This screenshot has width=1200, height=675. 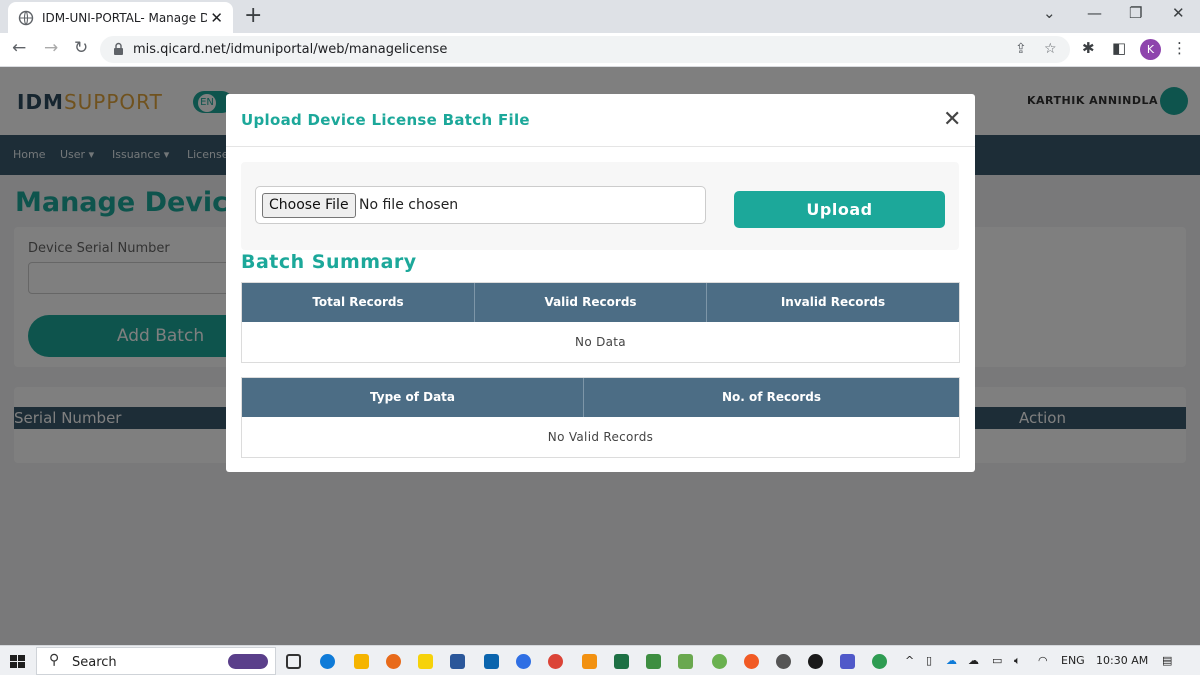 I want to click on taskbar-search-label: Search, so click(x=94, y=662).